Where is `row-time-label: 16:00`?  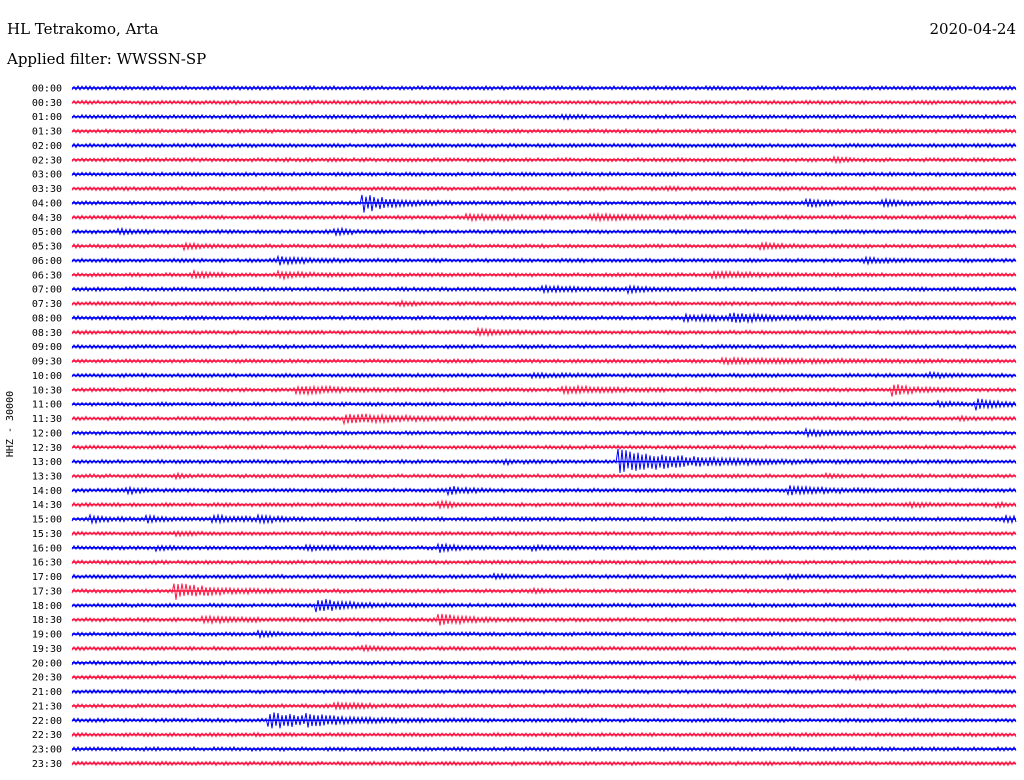
row-time-label: 16:00 is located at coordinates (47, 548).